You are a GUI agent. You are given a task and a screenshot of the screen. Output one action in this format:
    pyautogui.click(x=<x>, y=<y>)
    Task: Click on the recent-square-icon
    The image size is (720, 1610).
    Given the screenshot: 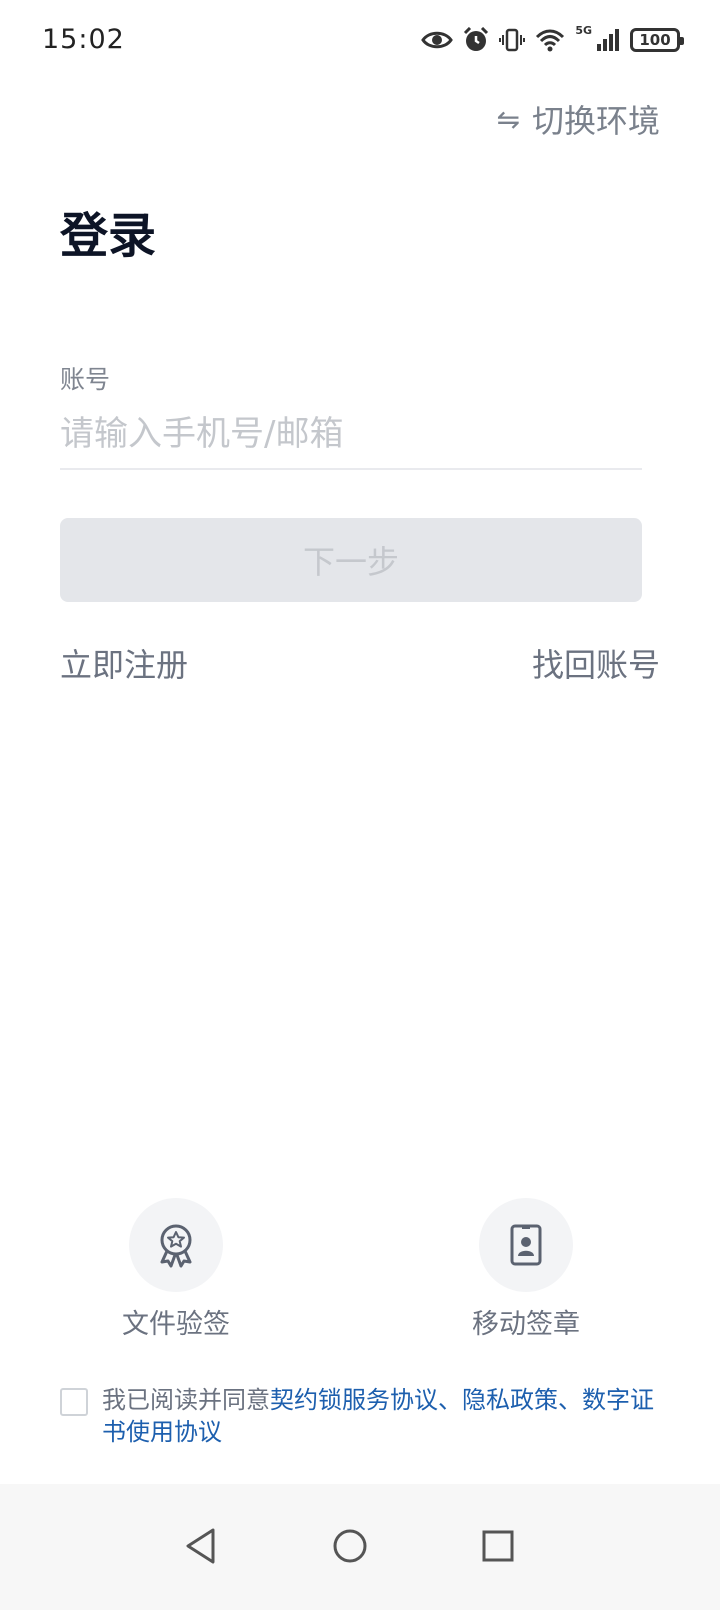 What is the action you would take?
    pyautogui.click(x=498, y=1546)
    